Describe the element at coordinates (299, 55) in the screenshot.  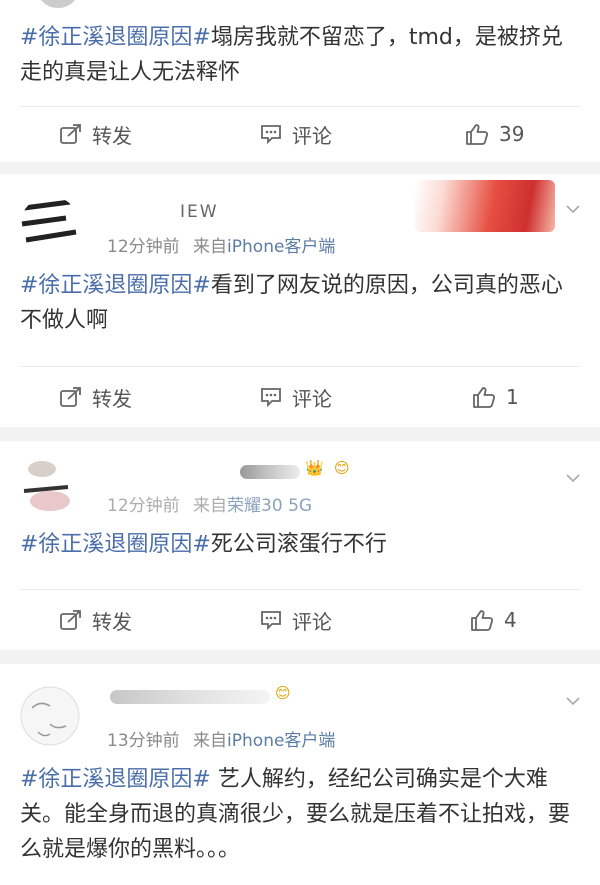
I see `post-text: #徐正溪退圈原因#塌房我就不留恋了，tmd，是被挤兑走的真是让人无法释怀` at that location.